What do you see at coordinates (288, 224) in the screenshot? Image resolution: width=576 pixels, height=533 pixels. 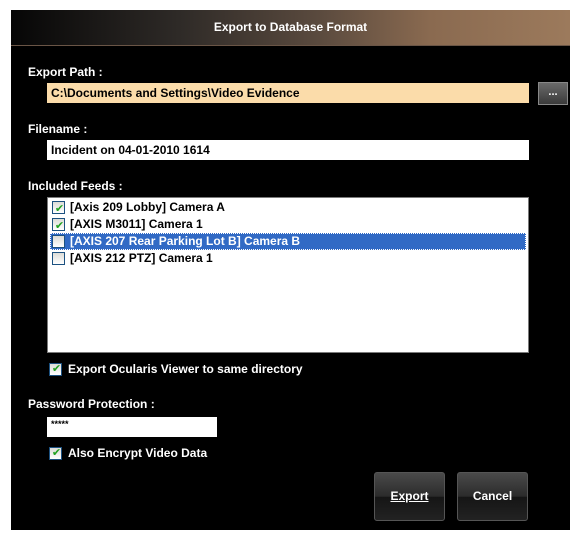 I see `feed-item: ✔ [AXIS M3011] Camera 1` at bounding box center [288, 224].